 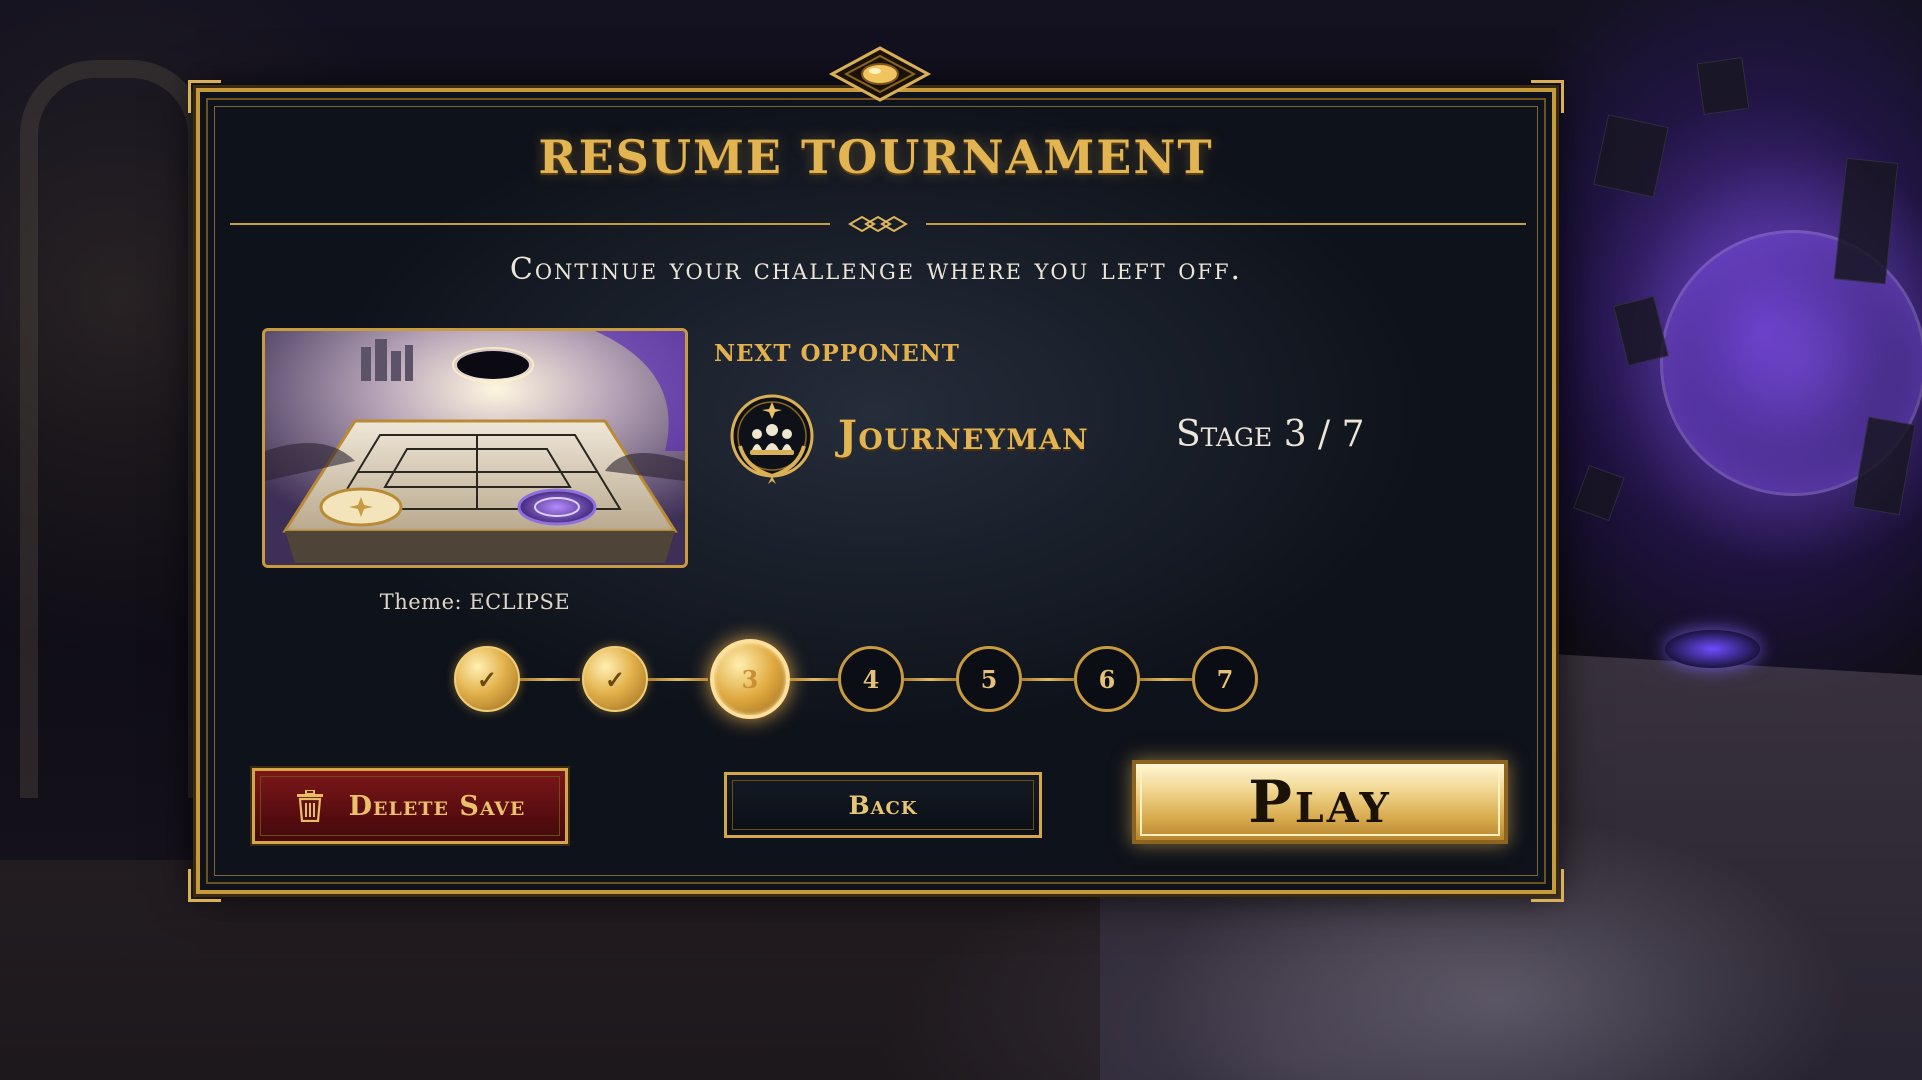 What do you see at coordinates (750, 679) in the screenshot?
I see `stage-node-3-current: 3` at bounding box center [750, 679].